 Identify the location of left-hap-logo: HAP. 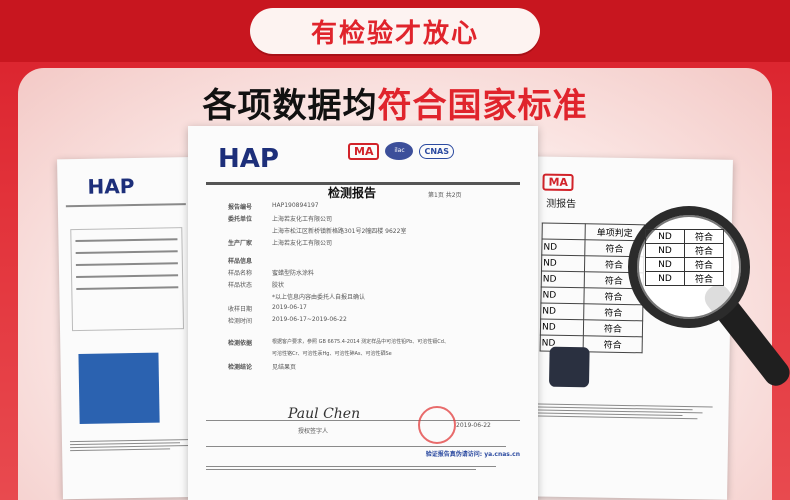
(111, 186).